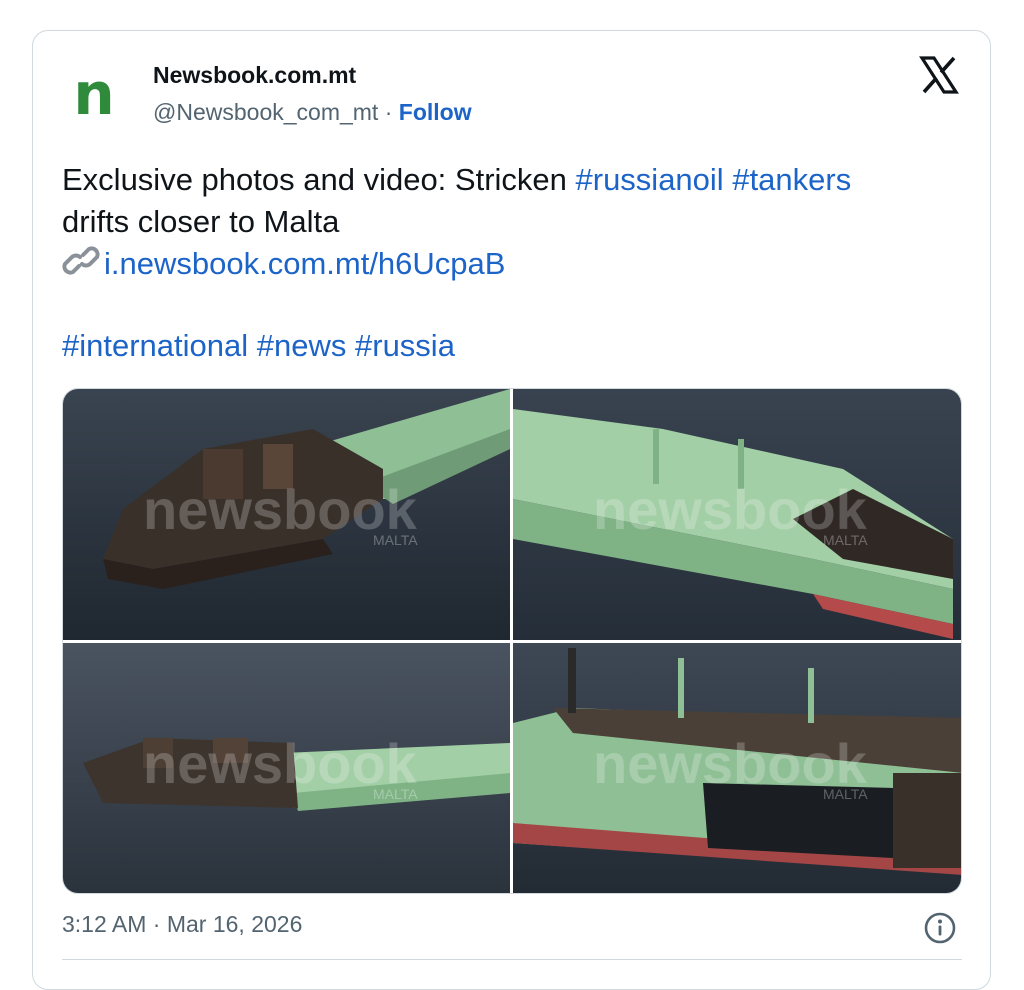 This screenshot has width=1024, height=990. I want to click on tweet-hashtags-row: #international #news #russia, so click(507, 346).